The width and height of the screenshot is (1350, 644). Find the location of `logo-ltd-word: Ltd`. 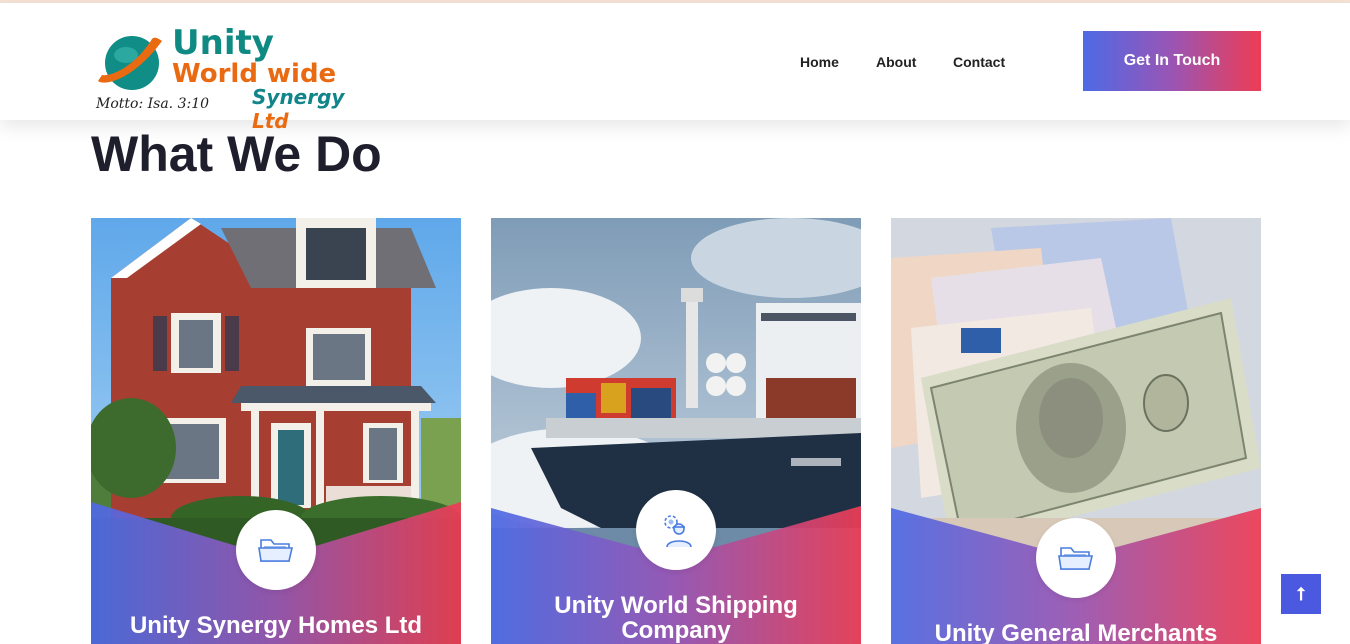

logo-ltd-word: Ltd is located at coordinates (270, 121).